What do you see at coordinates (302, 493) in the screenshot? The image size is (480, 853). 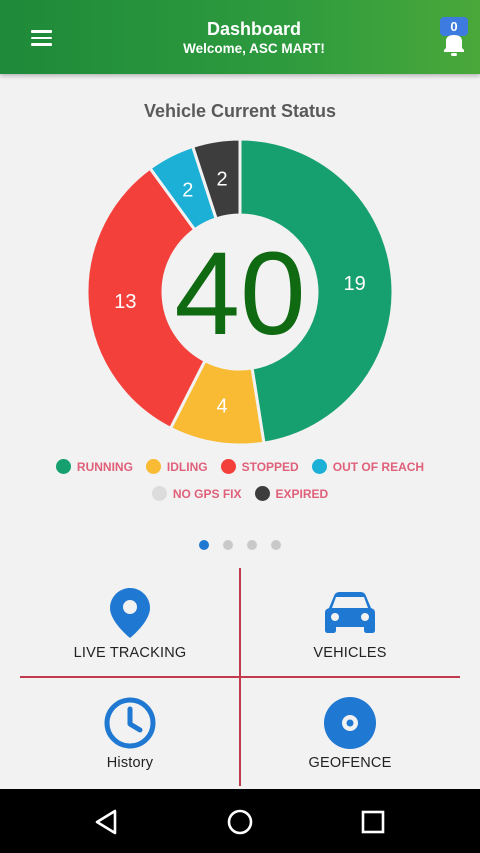 I see `legend-label: EXPIRED` at bounding box center [302, 493].